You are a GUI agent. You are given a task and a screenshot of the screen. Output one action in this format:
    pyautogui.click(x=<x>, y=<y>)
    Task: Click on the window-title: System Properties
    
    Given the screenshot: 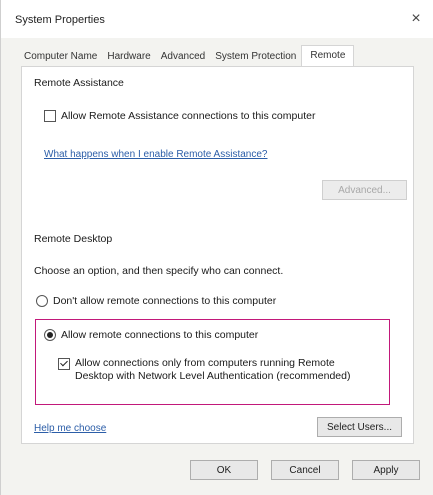 What is the action you would take?
    pyautogui.click(x=60, y=20)
    